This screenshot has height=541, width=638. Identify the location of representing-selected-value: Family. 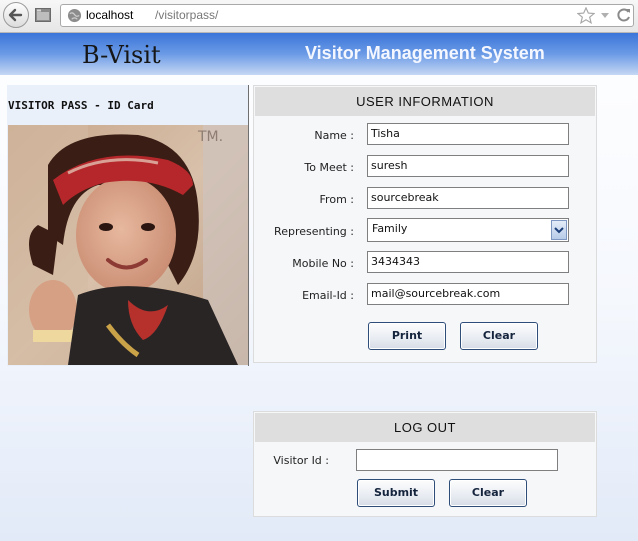
(390, 228).